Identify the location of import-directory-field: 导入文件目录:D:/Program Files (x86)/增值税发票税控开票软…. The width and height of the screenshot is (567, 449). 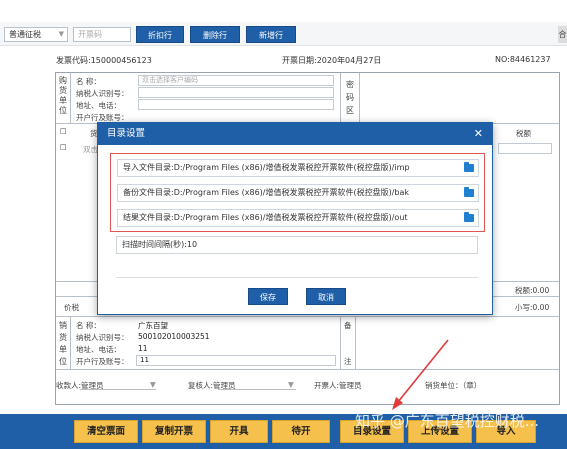
(298, 168).